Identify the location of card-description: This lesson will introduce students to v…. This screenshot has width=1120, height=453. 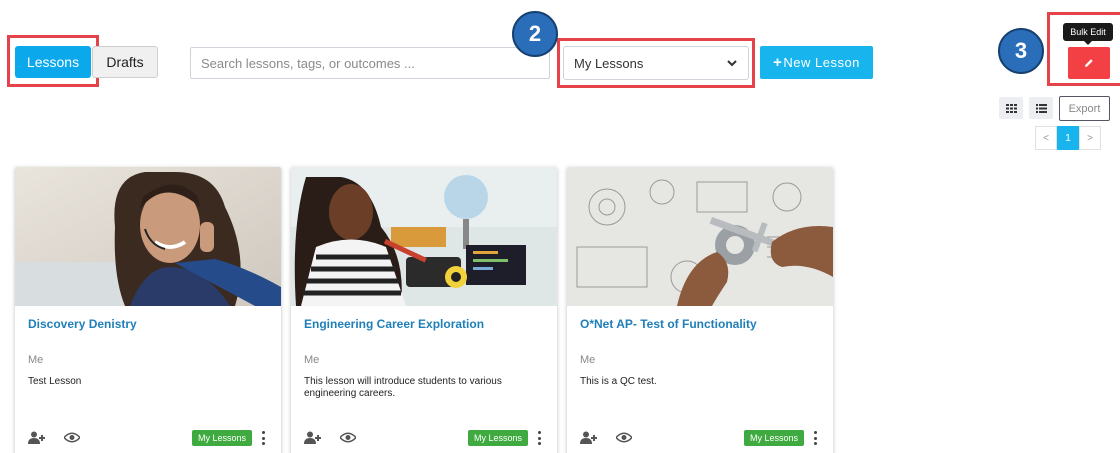
(403, 387).